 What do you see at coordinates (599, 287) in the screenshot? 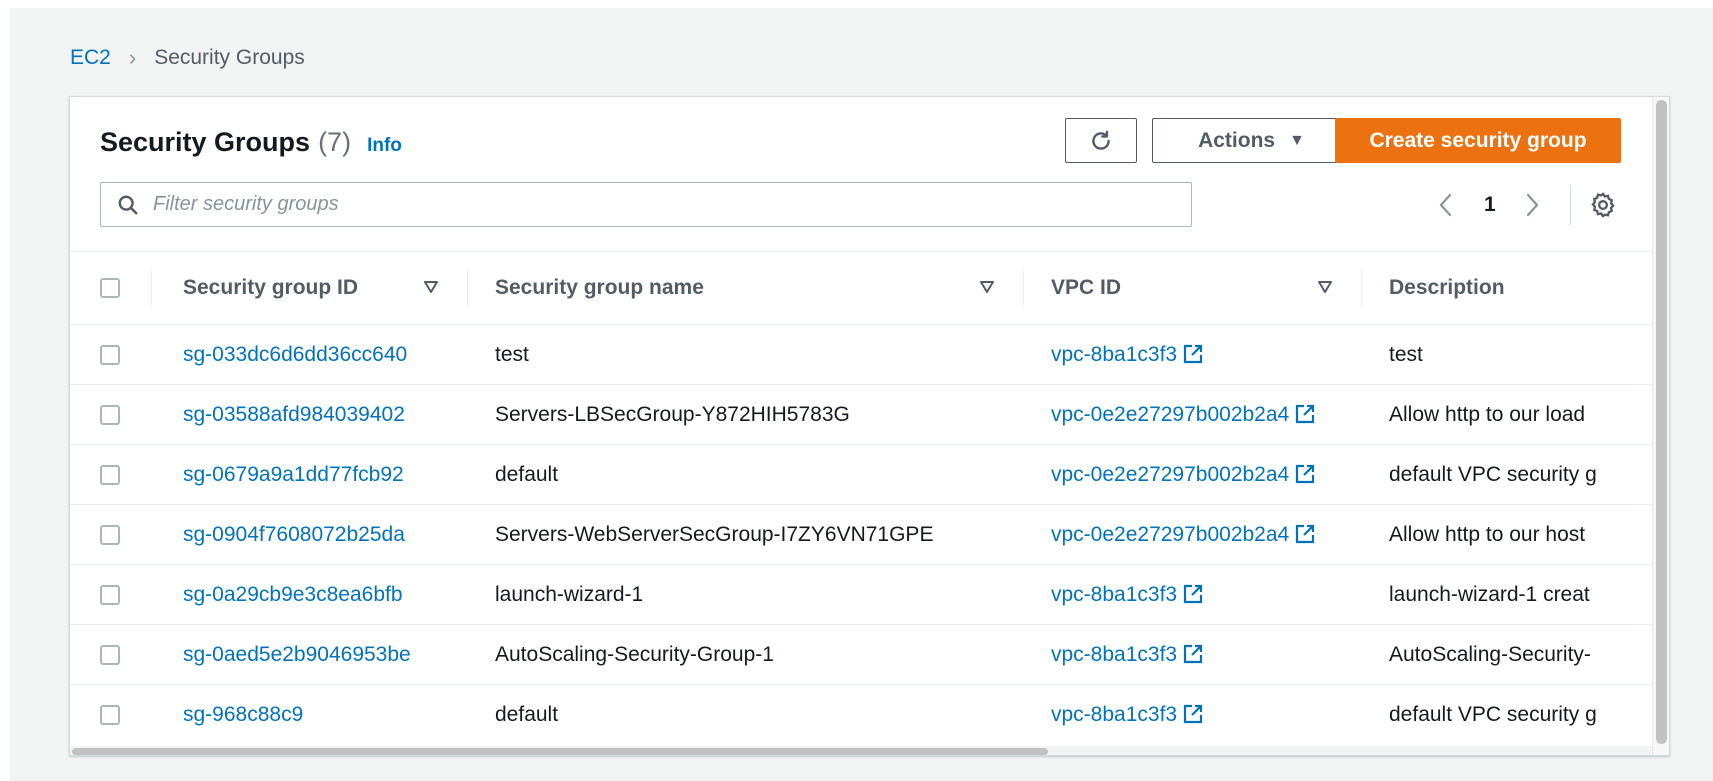
I see `column-header-label: Security group name` at bounding box center [599, 287].